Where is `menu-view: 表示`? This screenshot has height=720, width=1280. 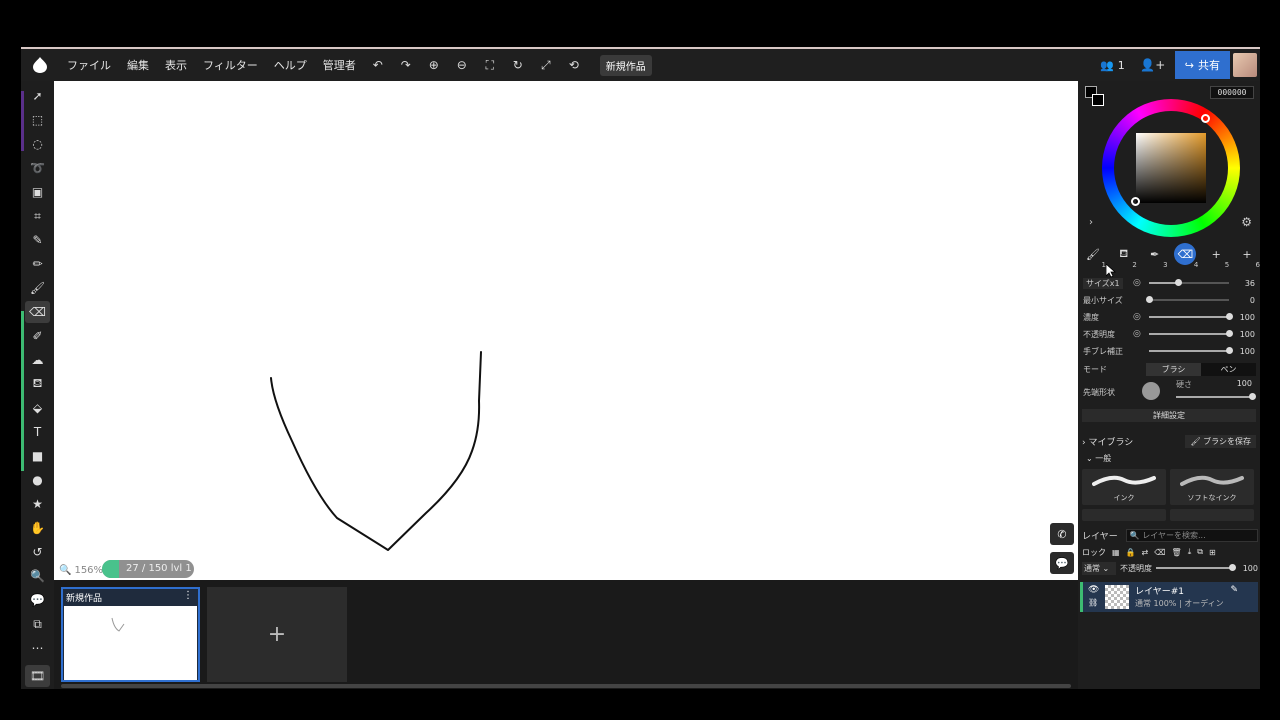 menu-view: 表示 is located at coordinates (176, 65).